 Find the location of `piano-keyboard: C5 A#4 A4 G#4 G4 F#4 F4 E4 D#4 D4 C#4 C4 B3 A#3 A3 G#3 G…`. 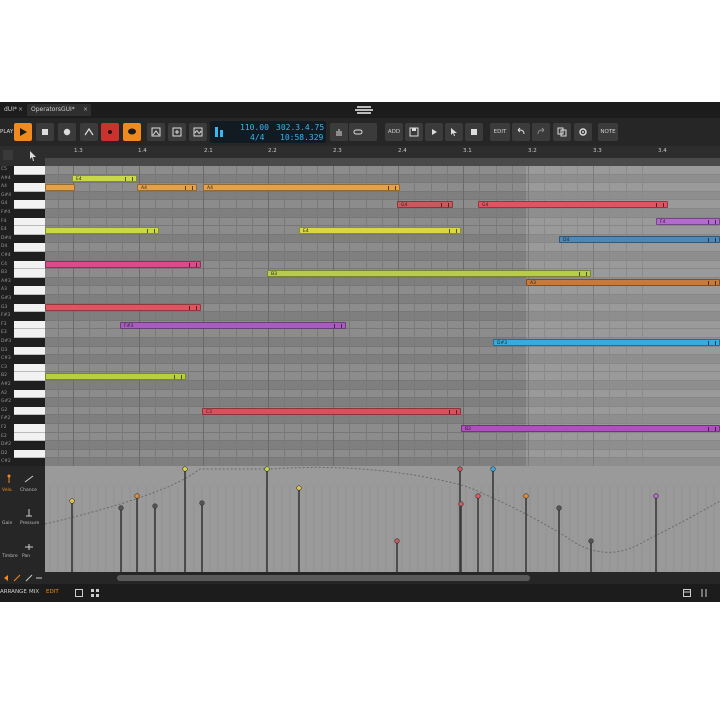

piano-keyboard: C5 A#4 A4 G#4 G4 F#4 F4 E4 D#4 D4 C#4 C4 B3 A#3 A3 G#3 G… is located at coordinates (22, 316).